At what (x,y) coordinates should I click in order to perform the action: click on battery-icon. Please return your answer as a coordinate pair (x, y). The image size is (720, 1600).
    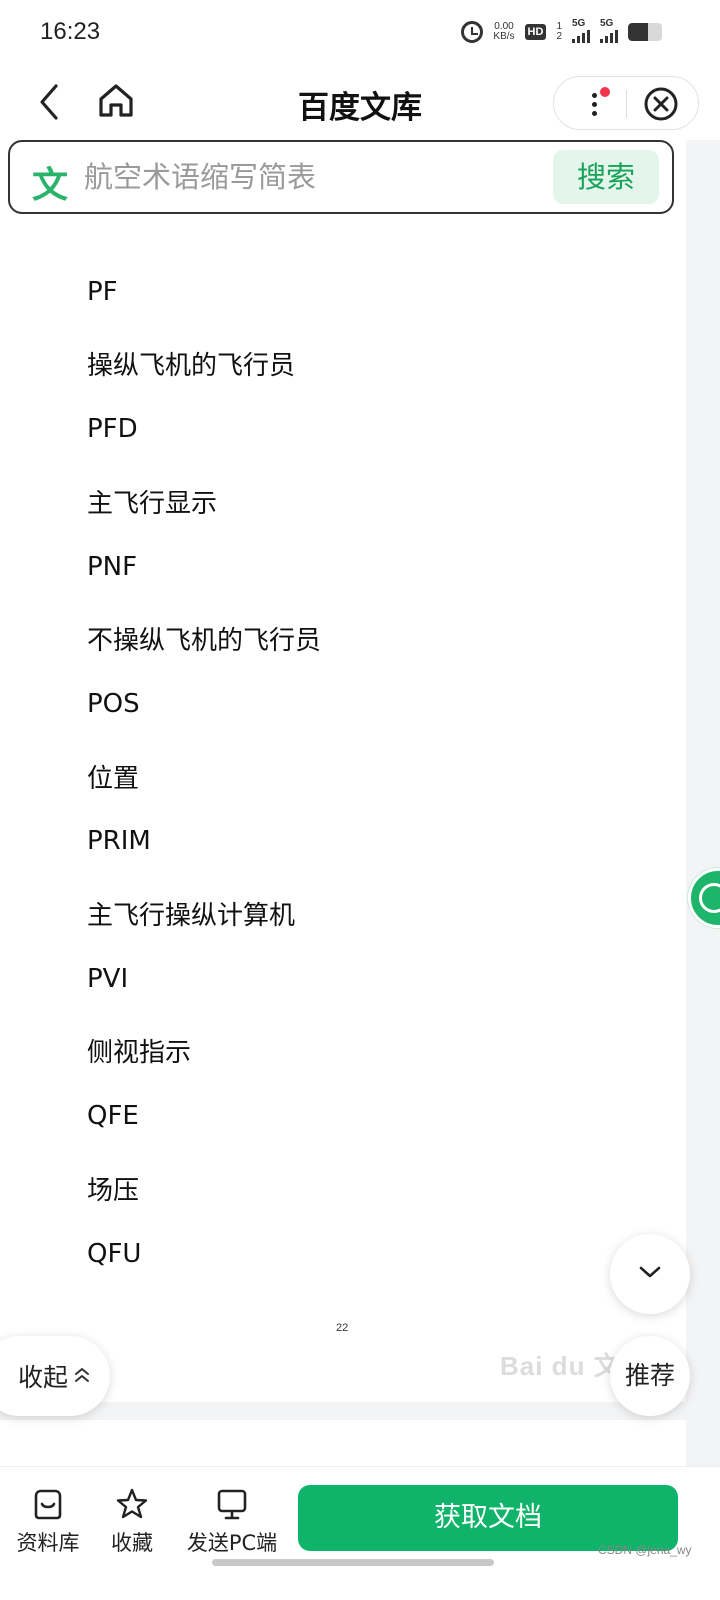
    Looking at the image, I should click on (645, 31).